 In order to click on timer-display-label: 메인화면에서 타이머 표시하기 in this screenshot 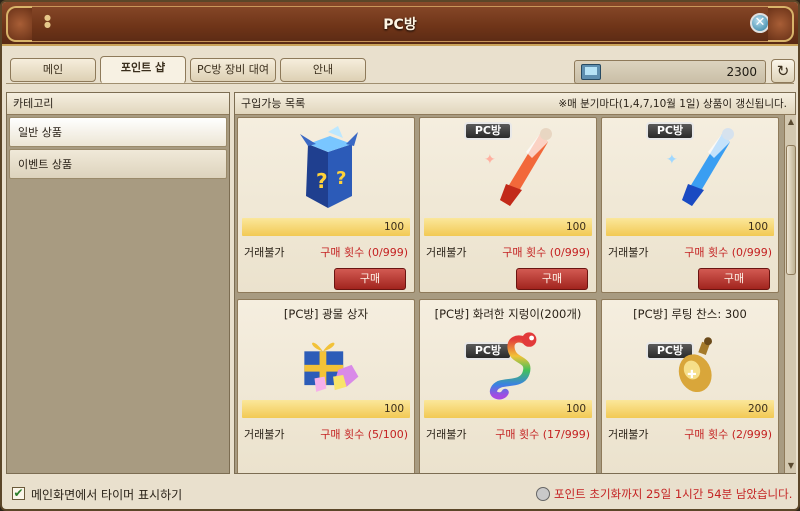, I will do `click(106, 494)`.